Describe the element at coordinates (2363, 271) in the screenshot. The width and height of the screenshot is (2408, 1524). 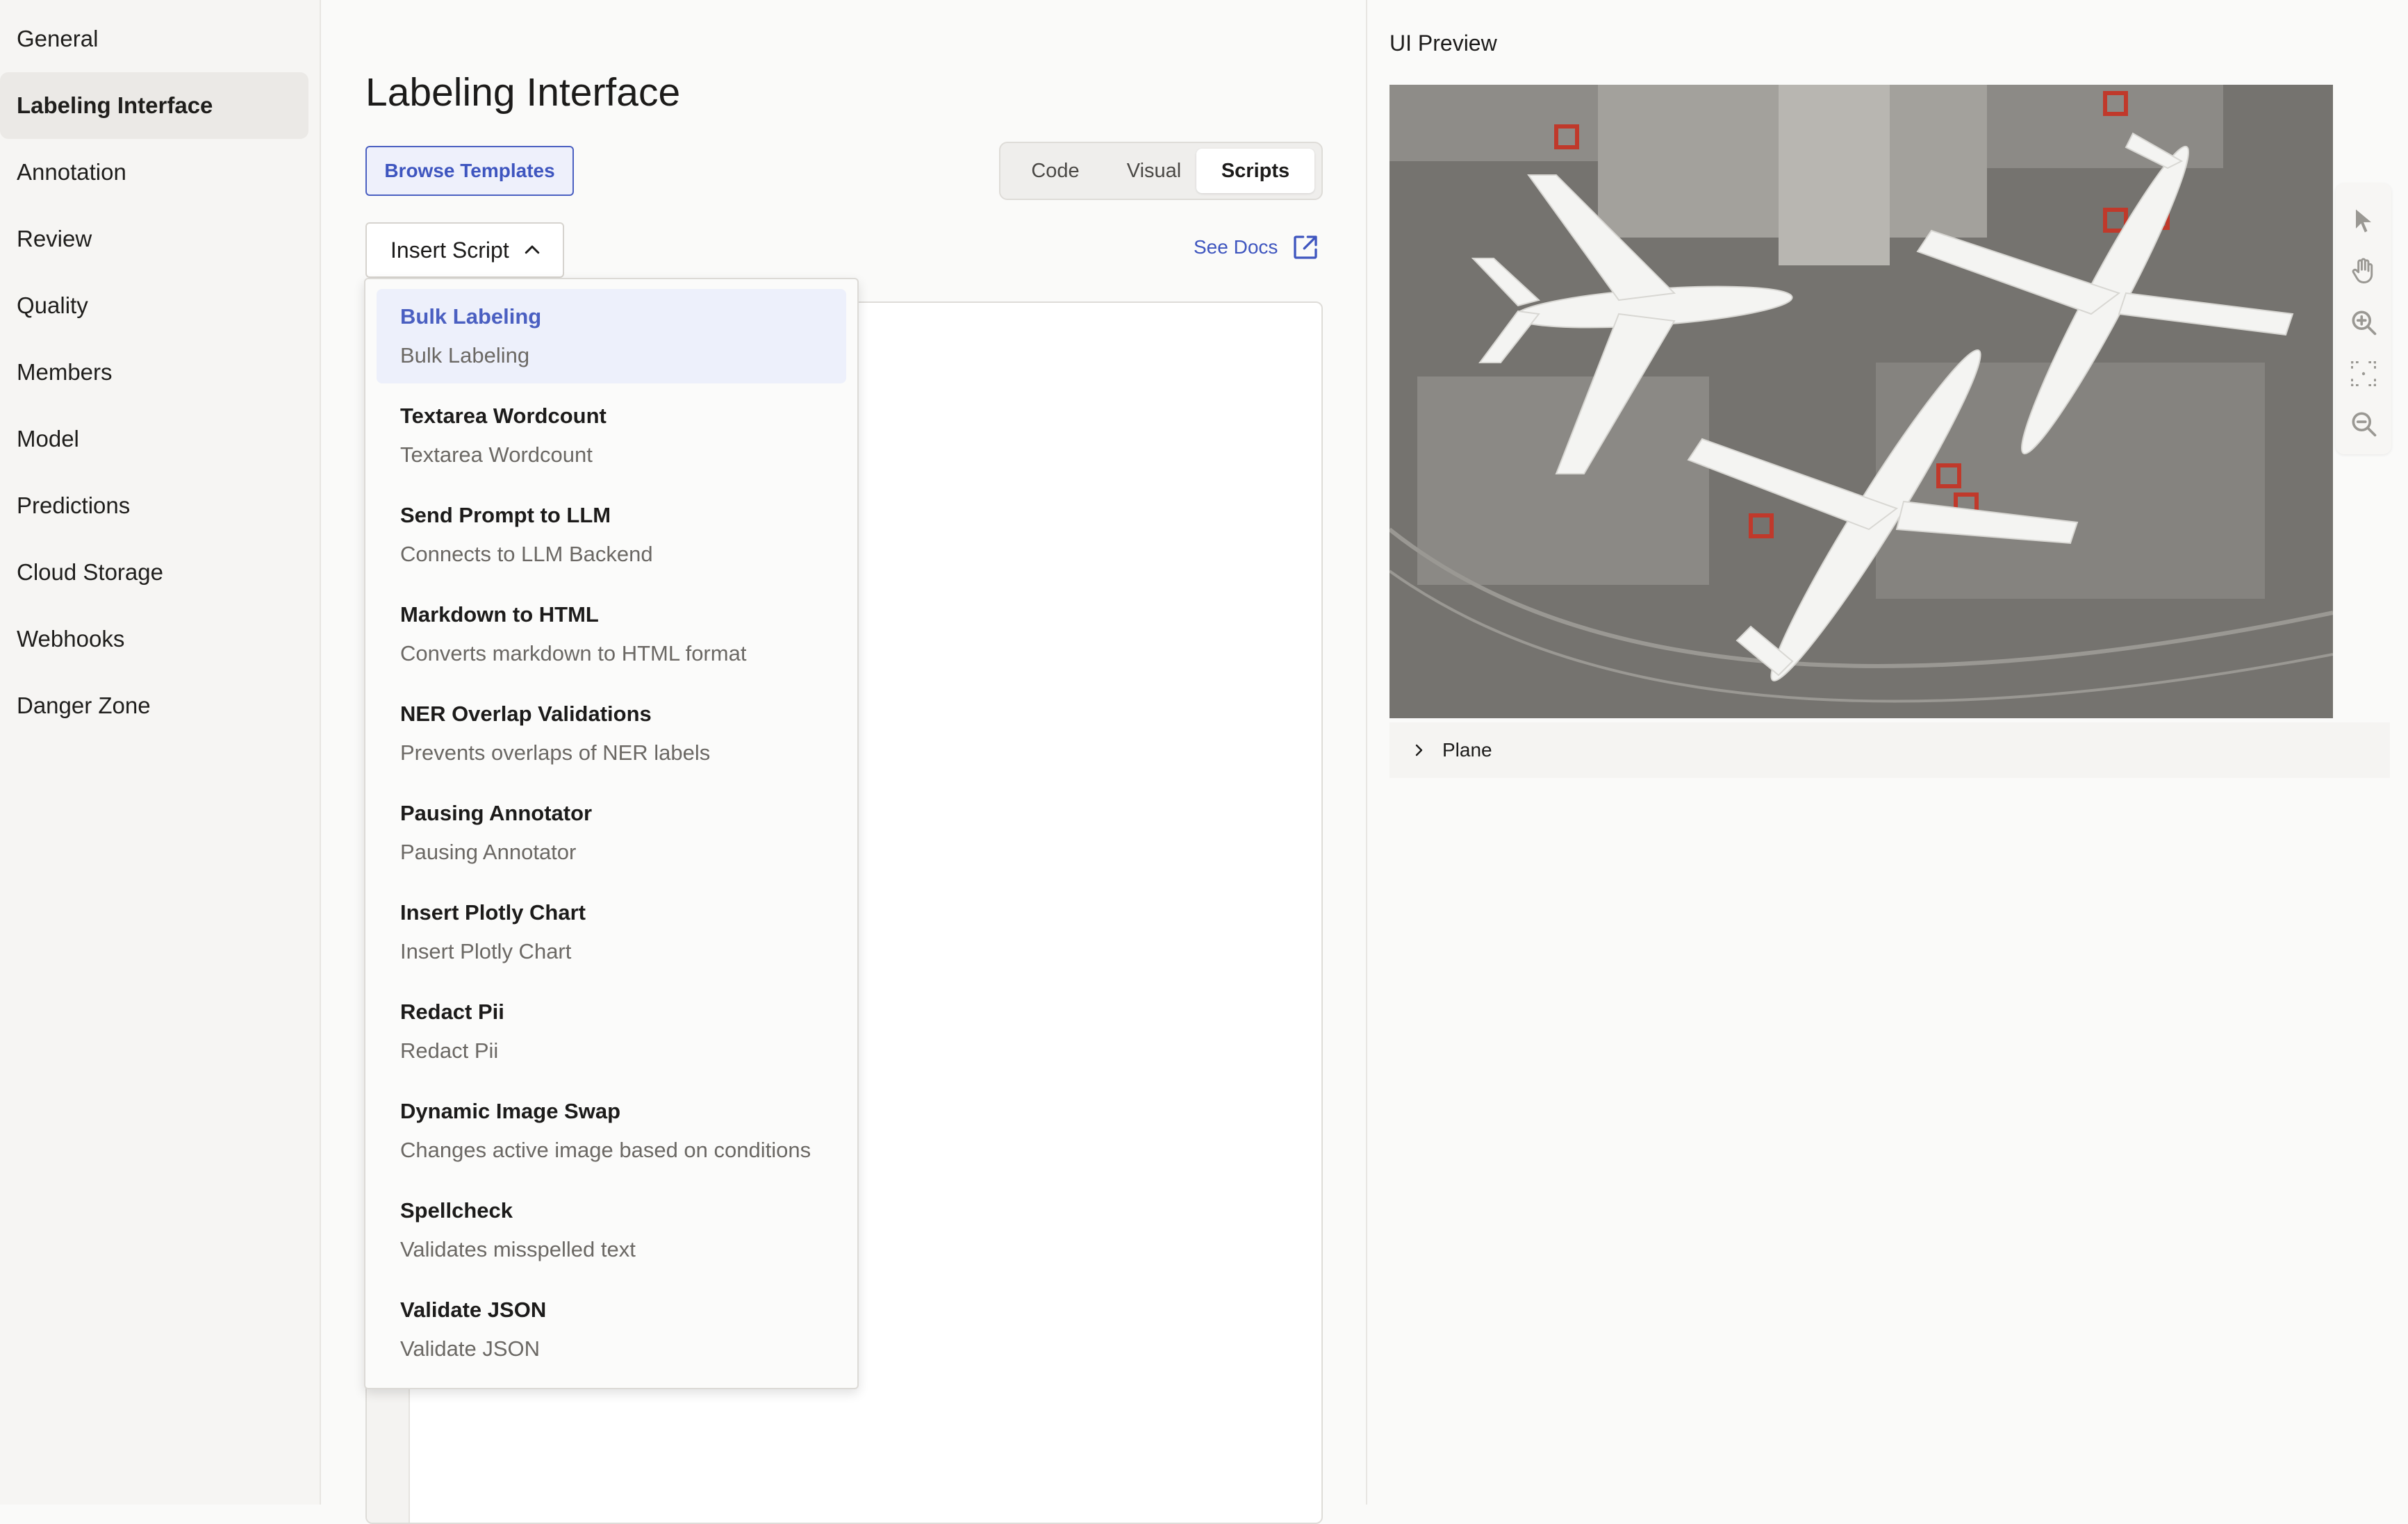
I see `hand-icon` at that location.